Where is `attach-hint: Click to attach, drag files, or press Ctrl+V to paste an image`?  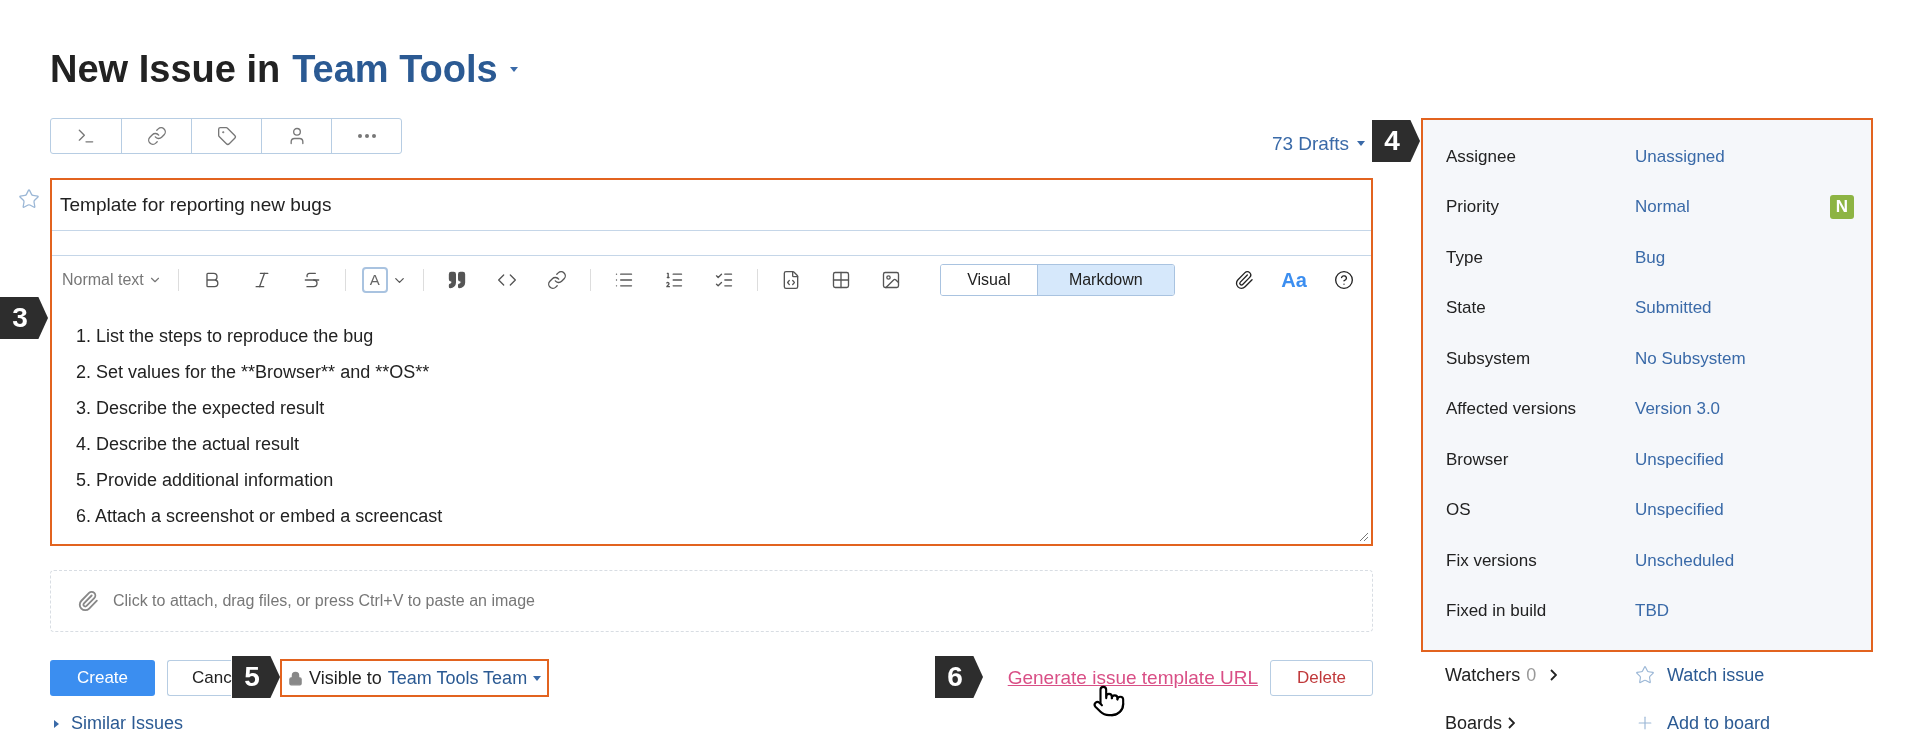
attach-hint: Click to attach, drag files, or press Ctrl+V to paste an image is located at coordinates (324, 601).